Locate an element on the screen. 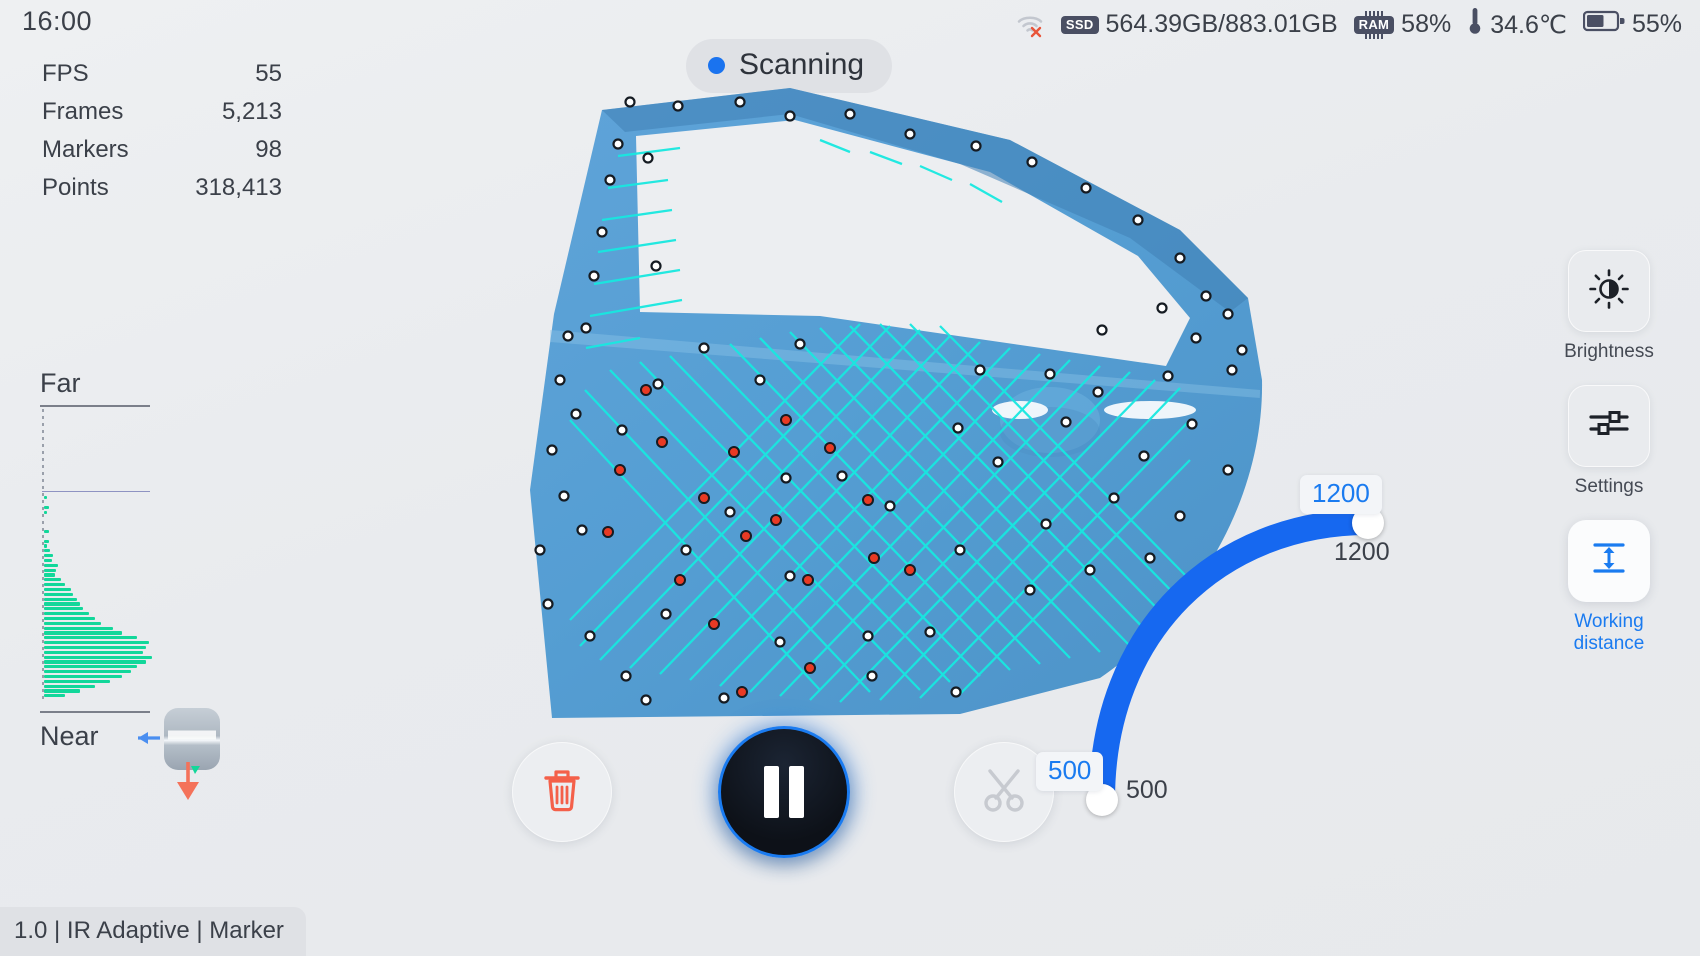 The image size is (1700, 956). stat-label: FPS is located at coordinates (65, 73).